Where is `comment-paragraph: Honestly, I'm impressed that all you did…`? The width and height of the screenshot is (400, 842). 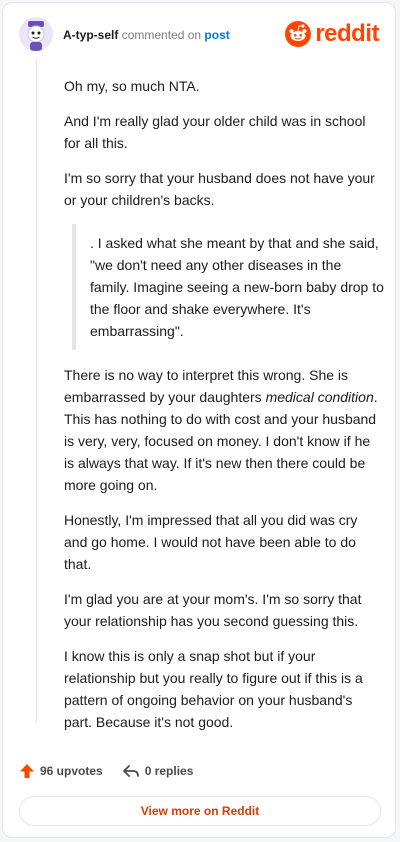
comment-paragraph: Honestly, I'm impressed that all you did… is located at coordinates (211, 542).